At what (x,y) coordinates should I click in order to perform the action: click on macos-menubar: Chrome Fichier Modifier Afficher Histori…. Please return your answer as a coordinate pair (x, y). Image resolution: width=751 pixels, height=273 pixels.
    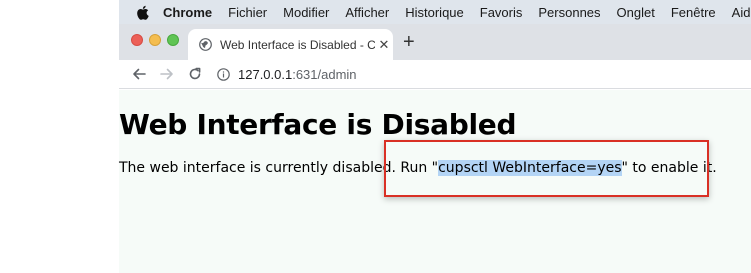
    Looking at the image, I should click on (435, 12).